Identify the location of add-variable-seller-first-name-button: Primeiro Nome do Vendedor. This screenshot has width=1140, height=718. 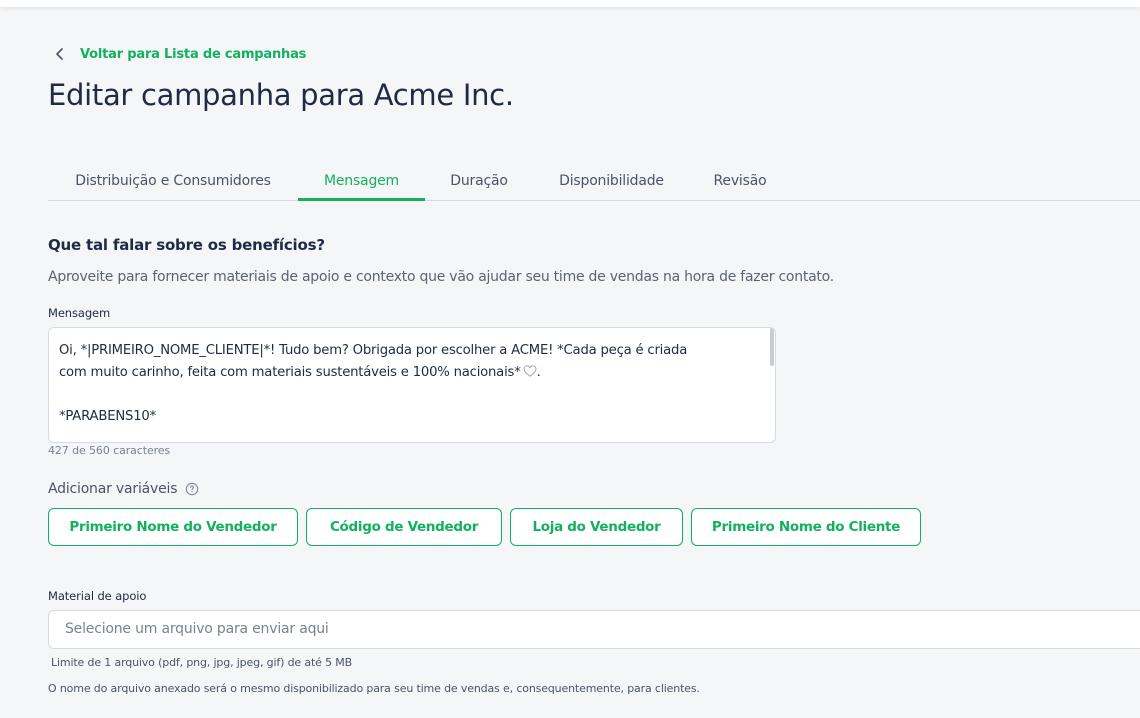
(173, 527).